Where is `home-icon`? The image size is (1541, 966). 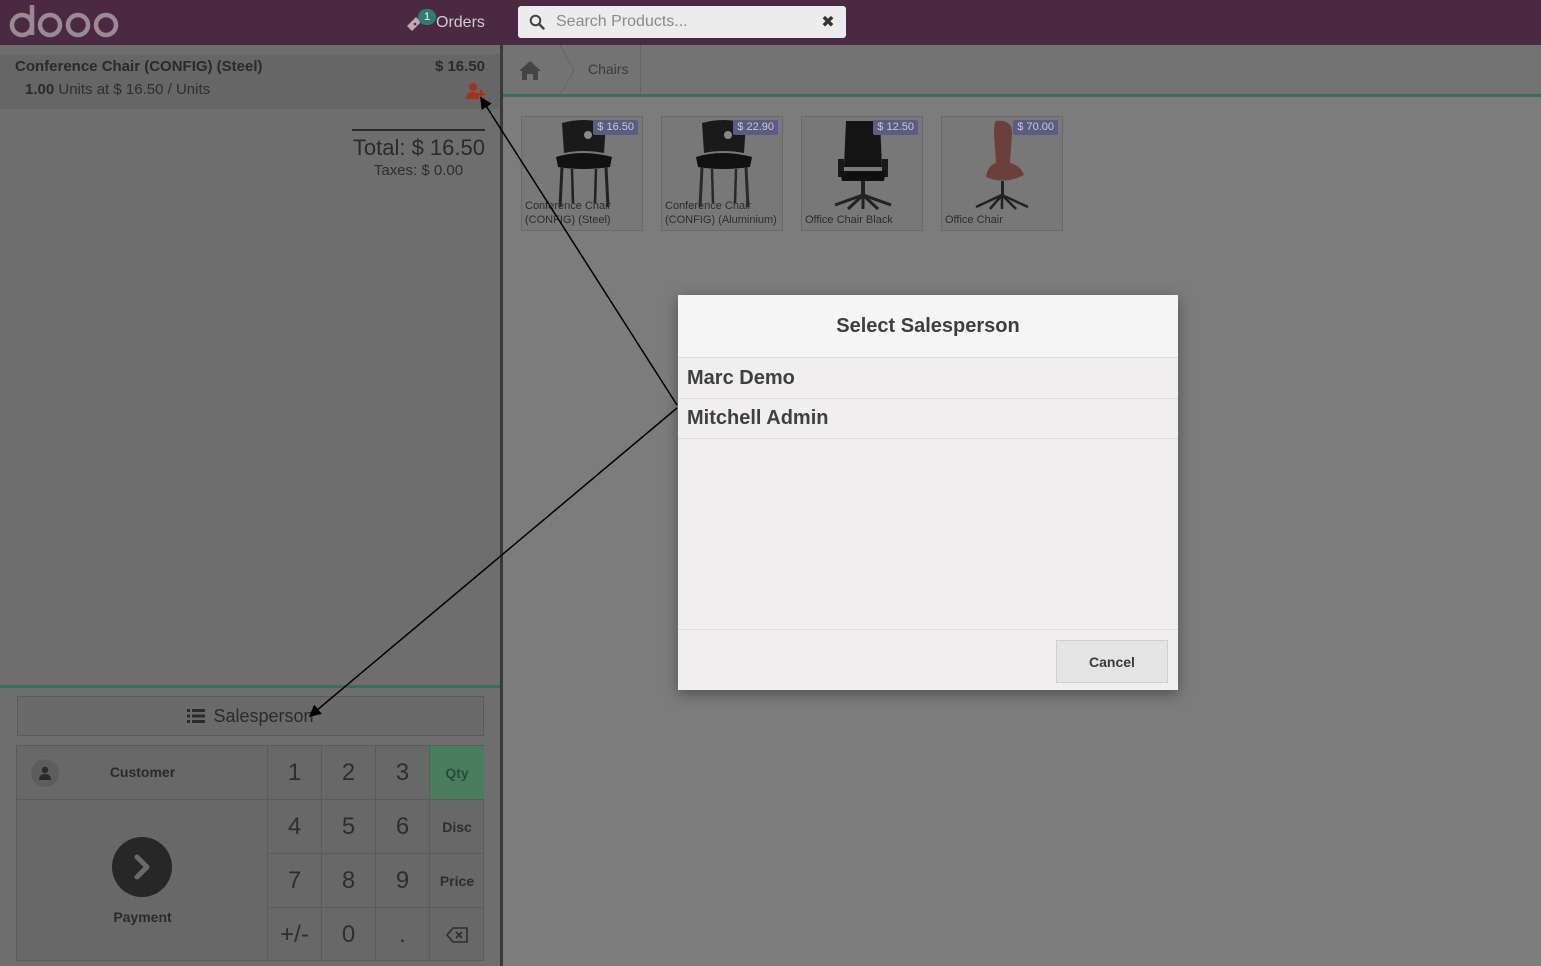
home-icon is located at coordinates (530, 70).